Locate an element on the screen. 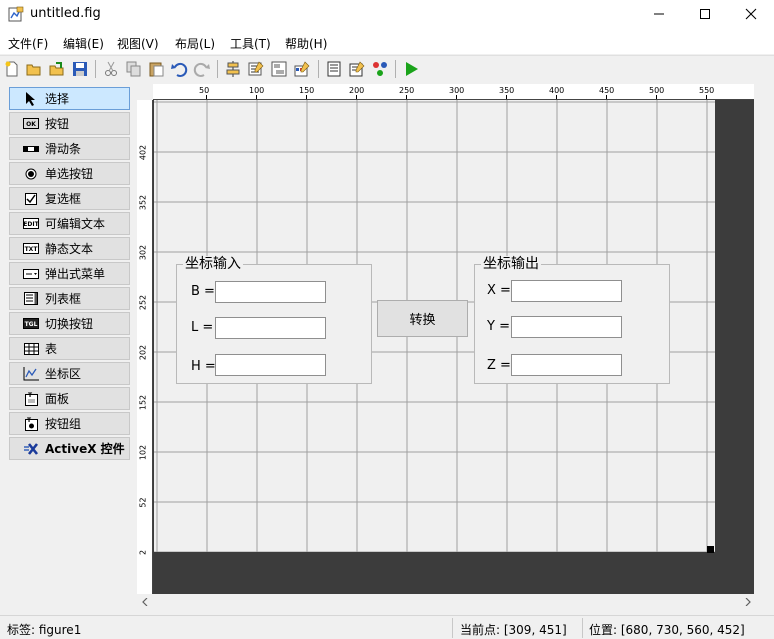 This screenshot has height=639, width=774. menu-edit: 编辑(E) is located at coordinates (83, 43).